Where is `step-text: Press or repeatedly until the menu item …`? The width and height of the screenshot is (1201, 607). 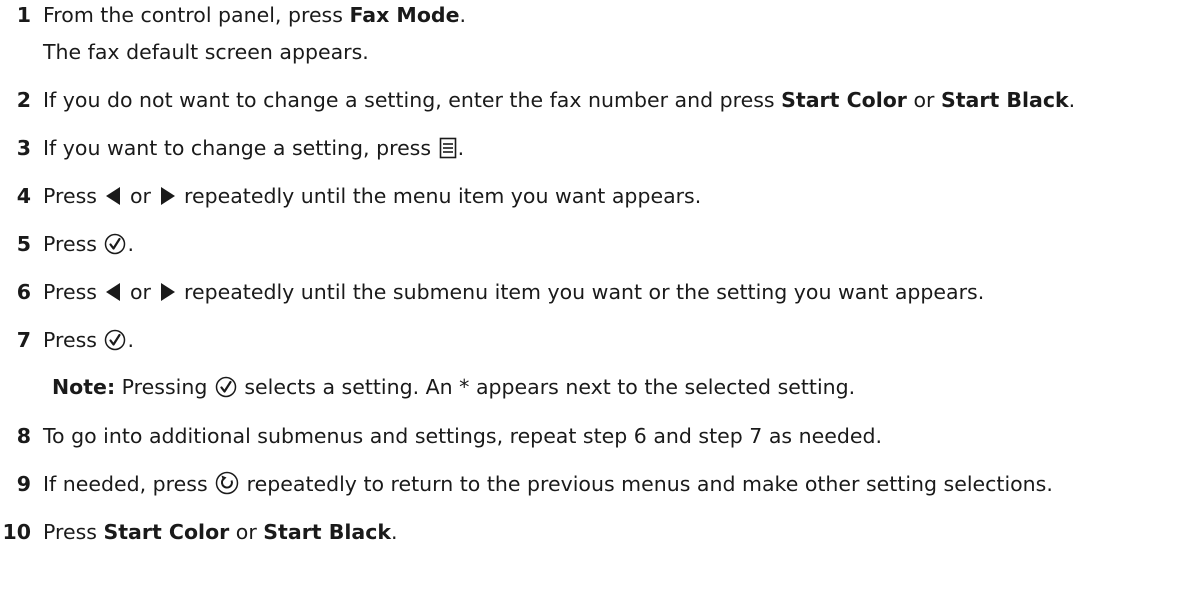 step-text: Press or repeatedly until the menu item … is located at coordinates (372, 196).